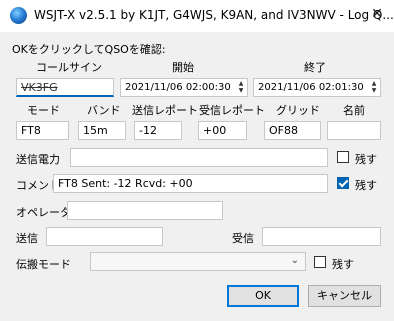 This screenshot has width=394, height=321. Describe the element at coordinates (65, 87) in the screenshot. I see `callsign-field: VK3FG` at that location.